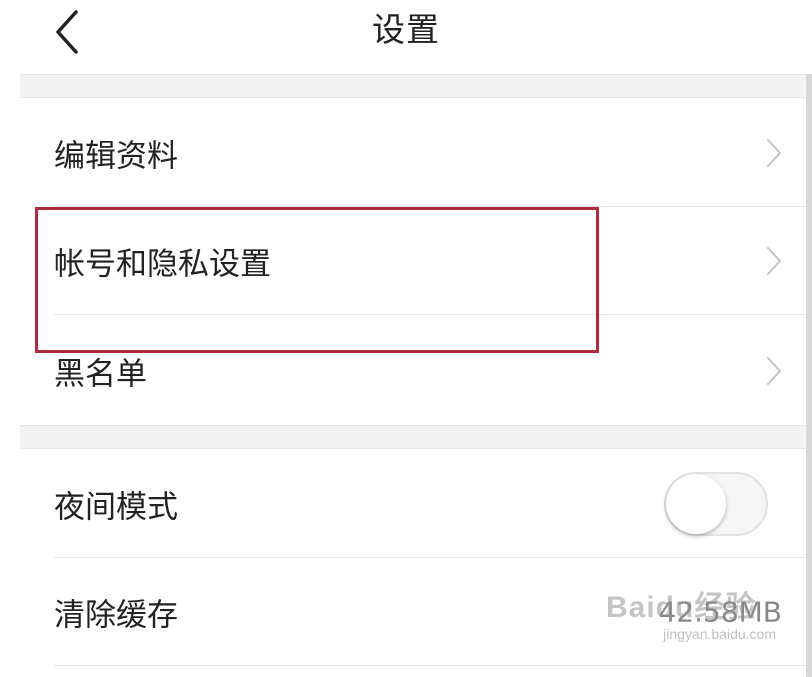 Image resolution: width=812 pixels, height=677 pixels. I want to click on list-item-label: 黑名单, so click(100, 374).